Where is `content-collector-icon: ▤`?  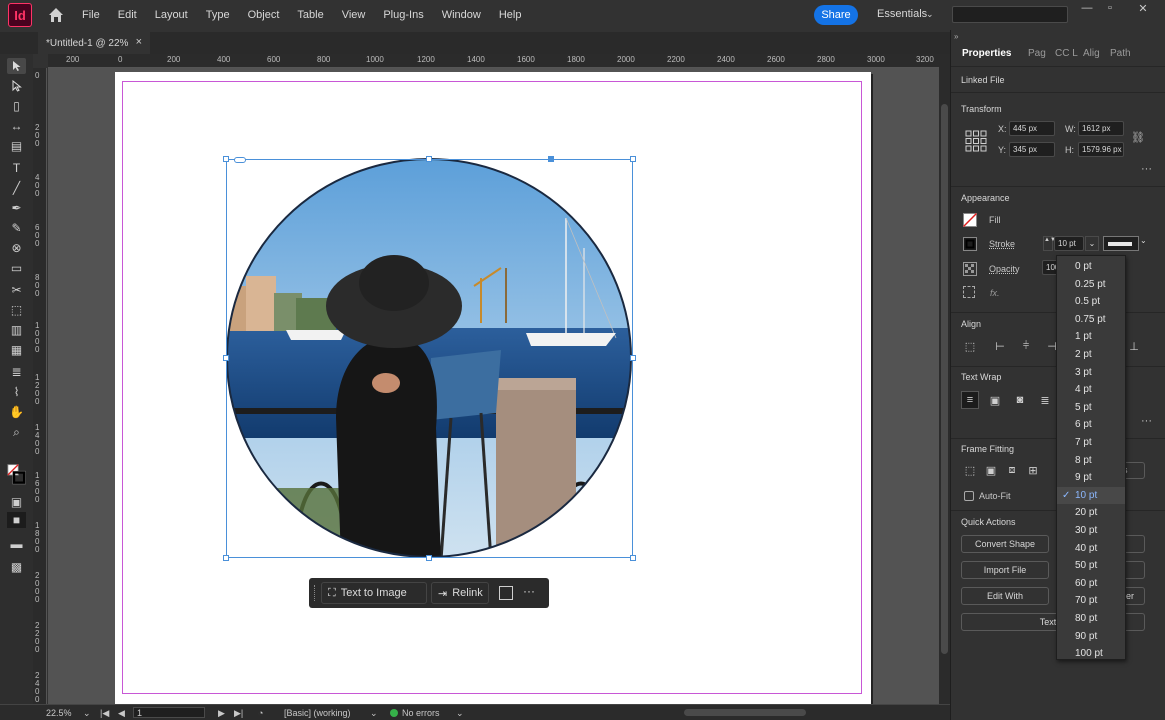 content-collector-icon: ▤ is located at coordinates (16, 146).